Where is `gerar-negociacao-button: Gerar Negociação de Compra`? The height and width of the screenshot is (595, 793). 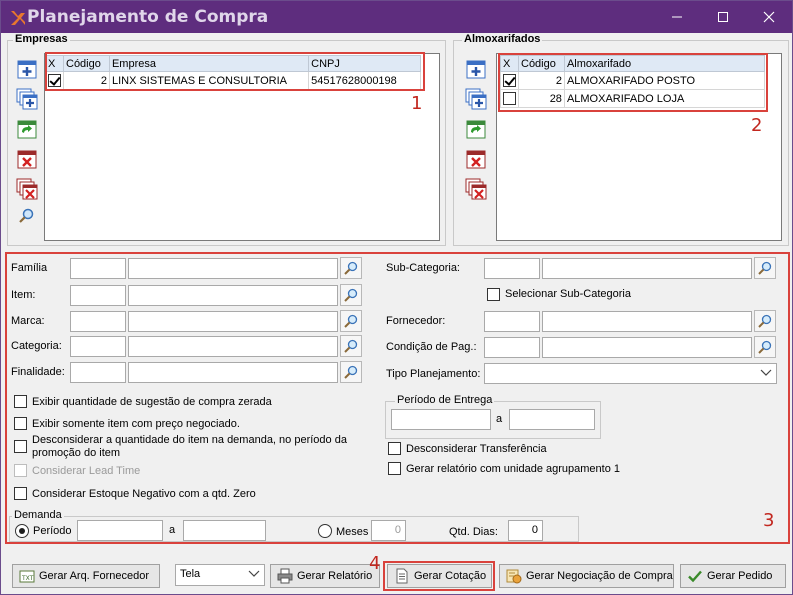 gerar-negociacao-button: Gerar Negociação de Compra is located at coordinates (586, 576).